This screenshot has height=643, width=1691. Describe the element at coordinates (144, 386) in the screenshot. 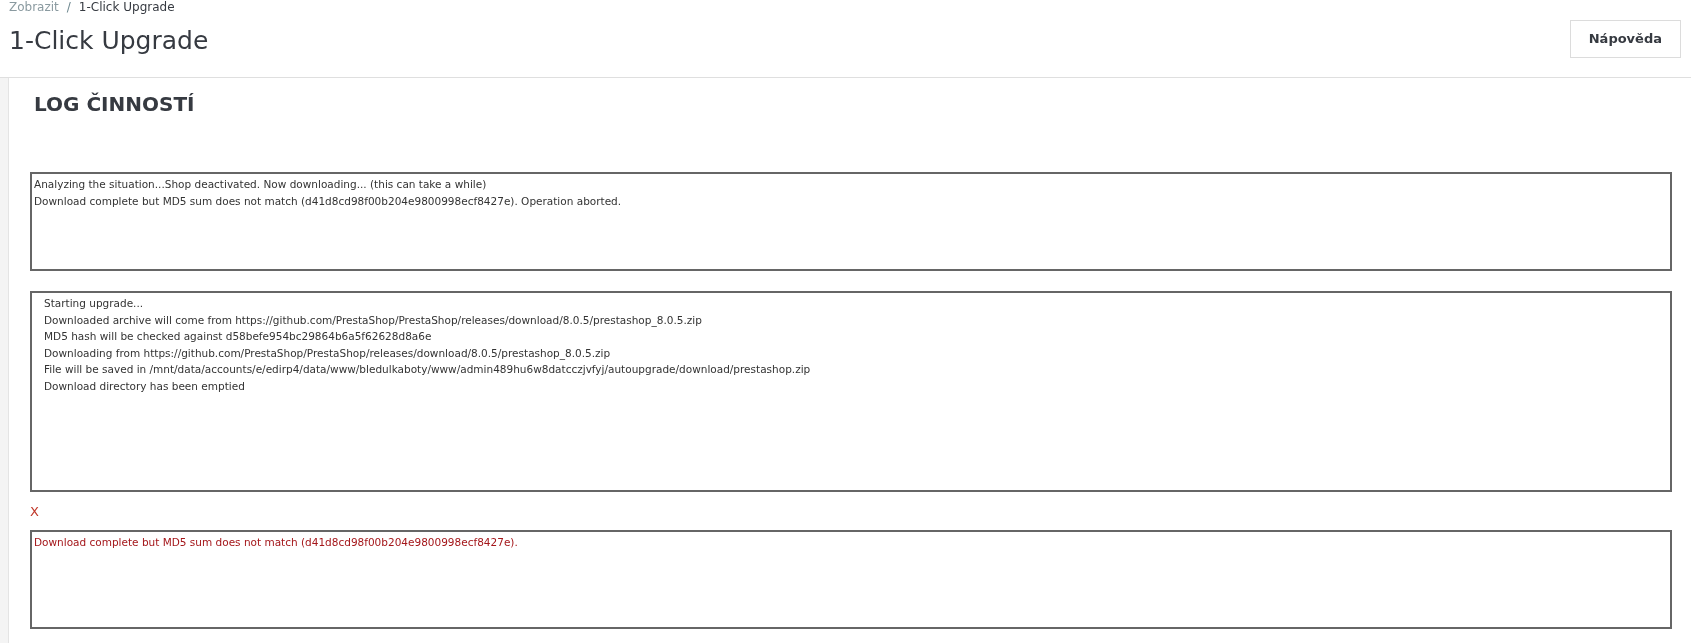

I see `log-line: Download directory has been emptied` at that location.